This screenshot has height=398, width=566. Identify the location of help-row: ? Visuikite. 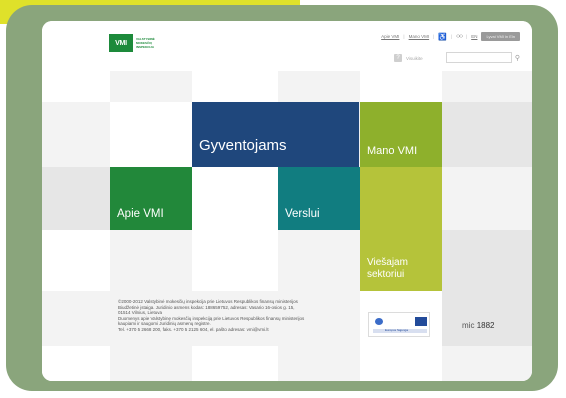
(408, 58).